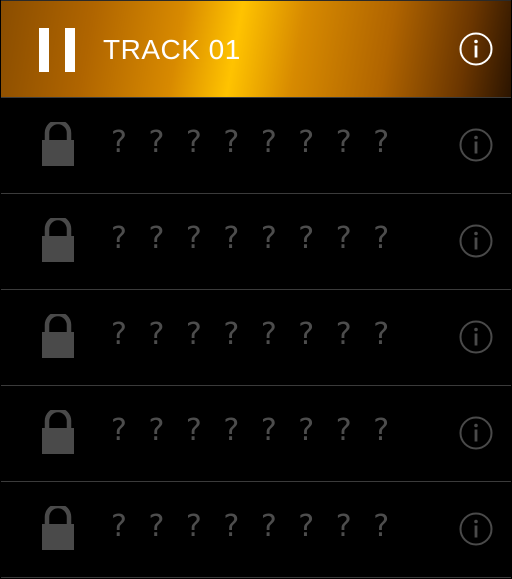  I want to click on track-title: TRACK 01, so click(172, 49).